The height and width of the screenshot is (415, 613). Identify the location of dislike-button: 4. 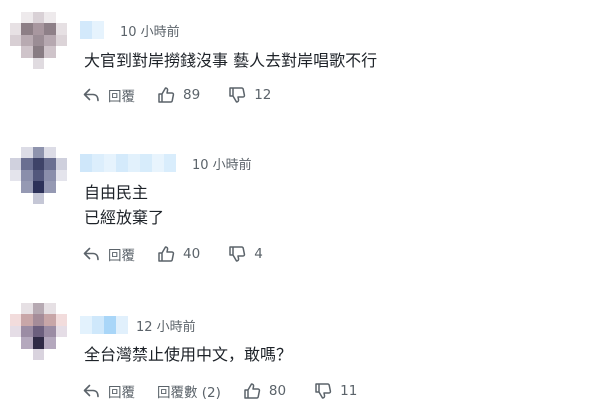
(245, 254).